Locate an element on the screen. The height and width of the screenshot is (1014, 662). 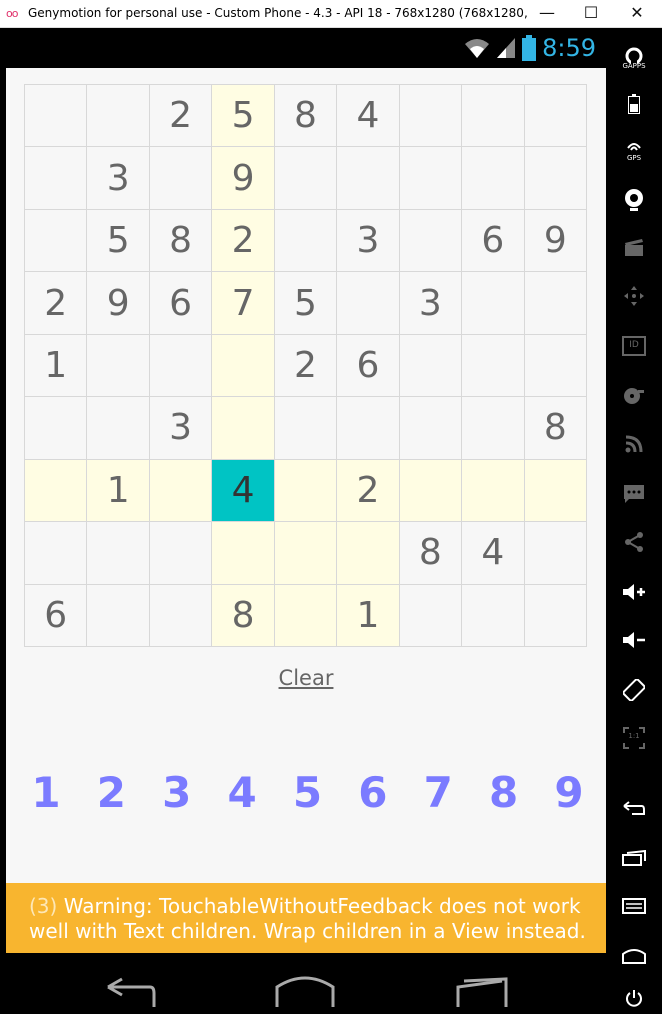
sudoku-cell-r5-c2 is located at coordinates (118, 366).